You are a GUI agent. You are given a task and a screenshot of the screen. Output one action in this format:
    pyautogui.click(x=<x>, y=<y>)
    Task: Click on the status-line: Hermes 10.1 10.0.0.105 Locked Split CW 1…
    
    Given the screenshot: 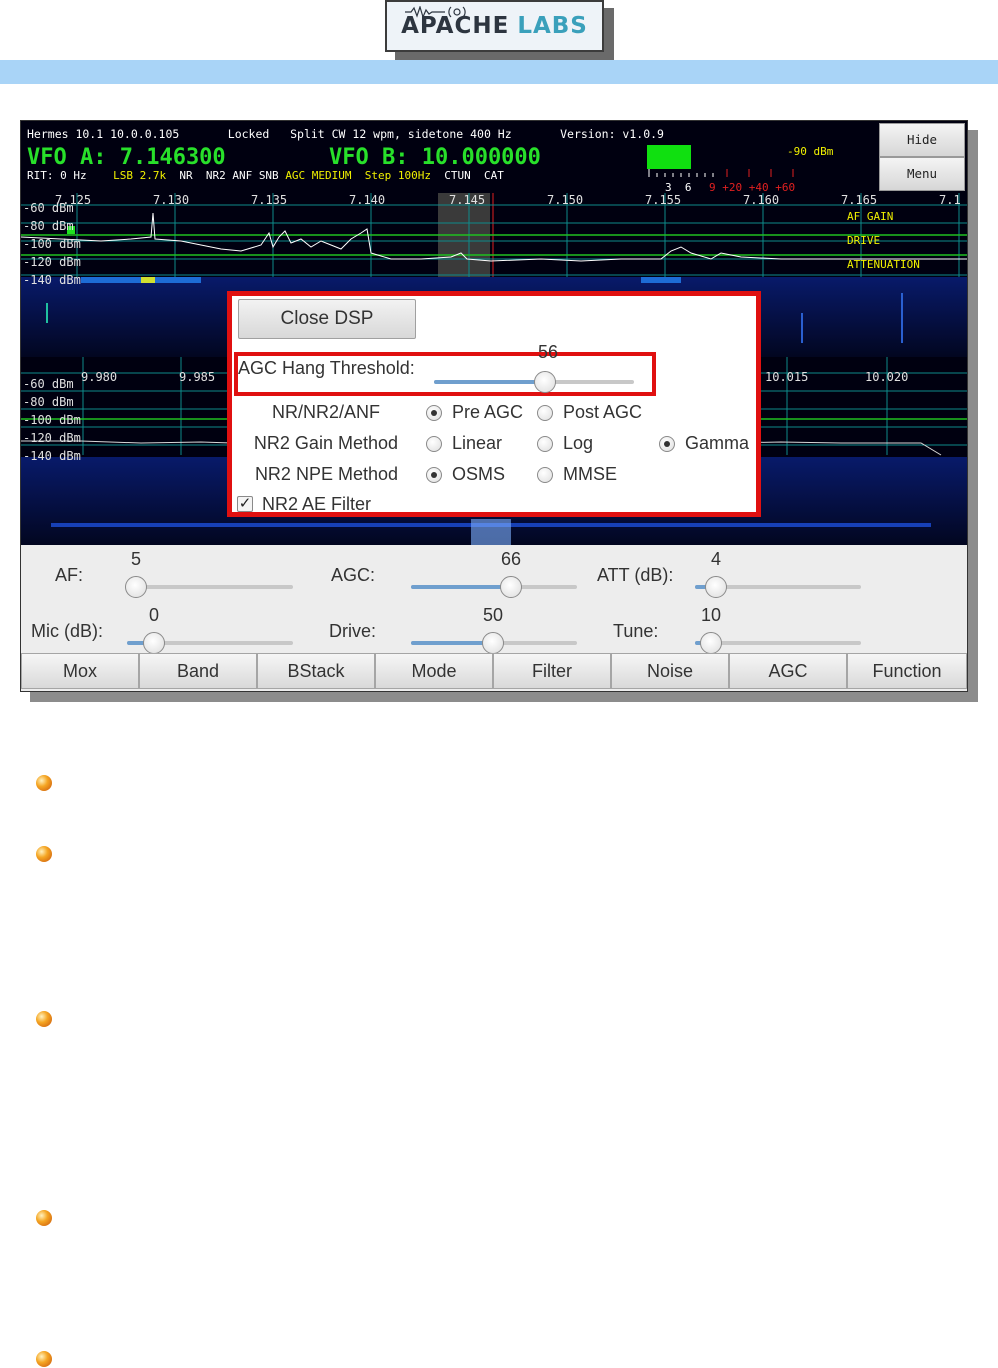 What is the action you would take?
    pyautogui.click(x=345, y=134)
    